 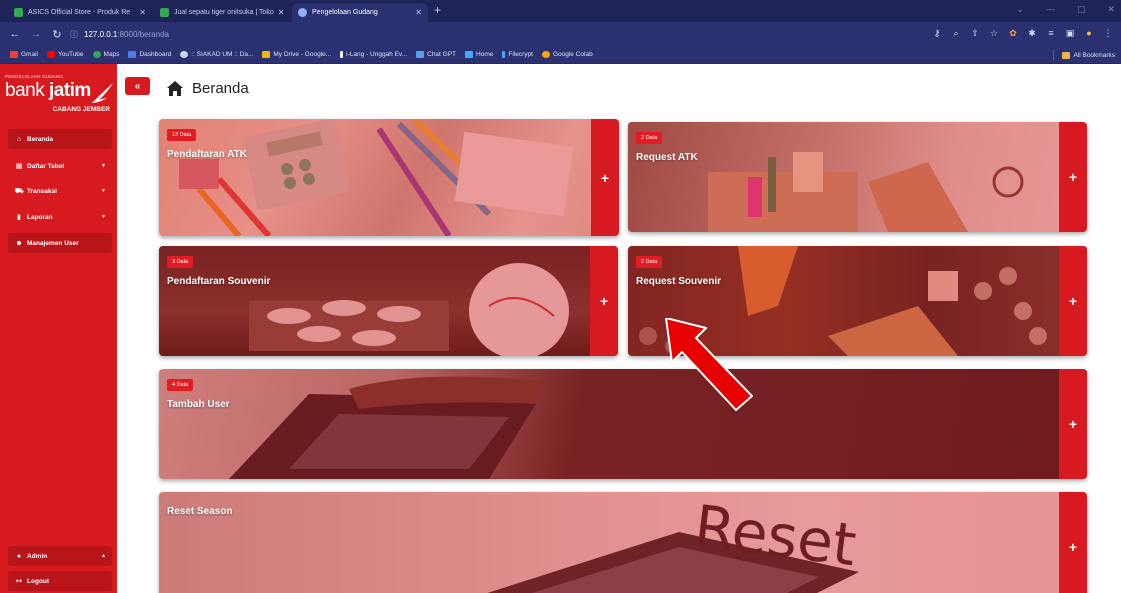 What do you see at coordinates (517, 54) in the screenshot?
I see `bookmark-item: Filecrypt` at bounding box center [517, 54].